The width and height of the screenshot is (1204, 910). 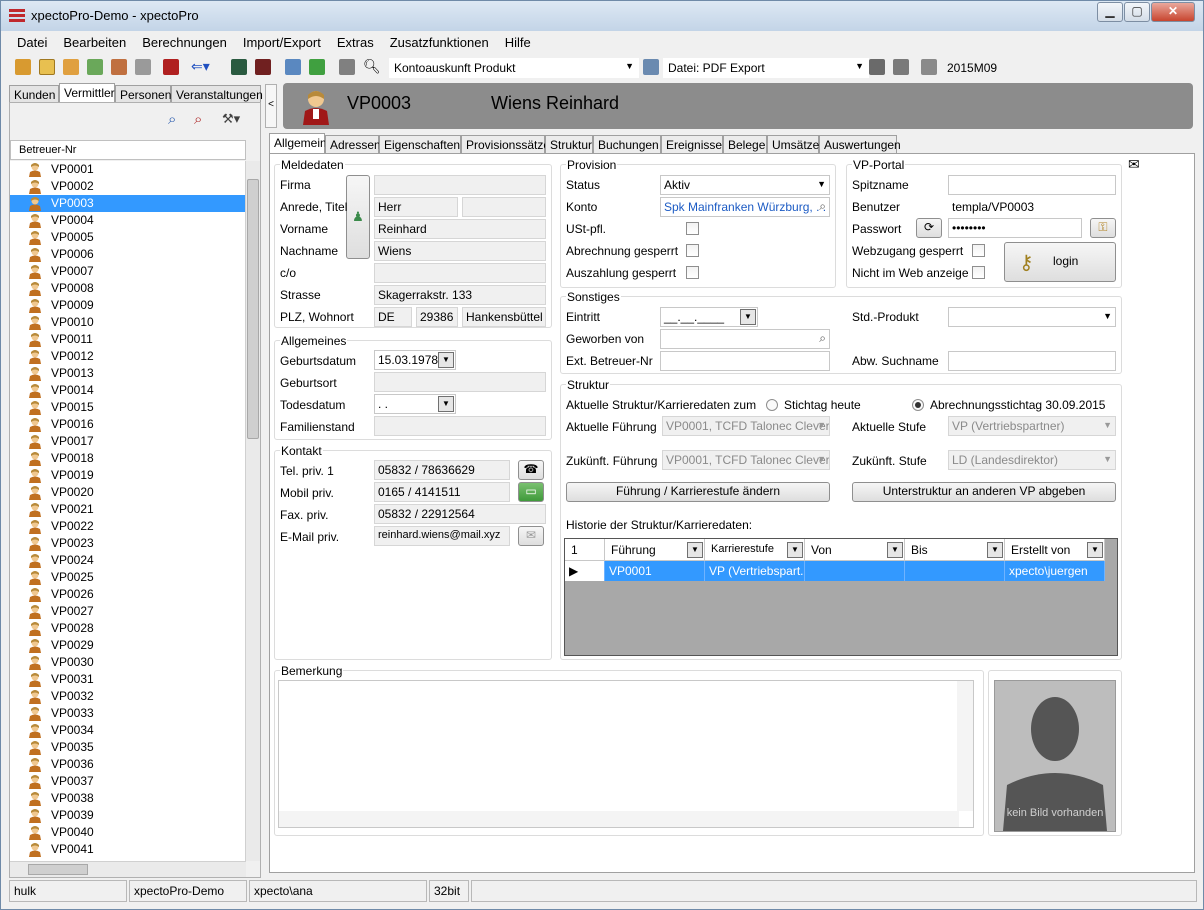 What do you see at coordinates (128, 713) in the screenshot?
I see `list-item: VP0033` at bounding box center [128, 713].